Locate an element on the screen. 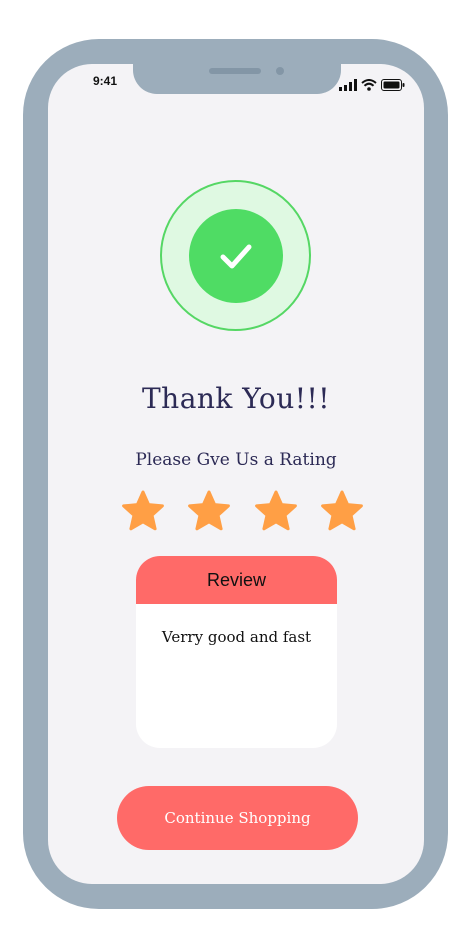  speaker-grille is located at coordinates (235, 71).